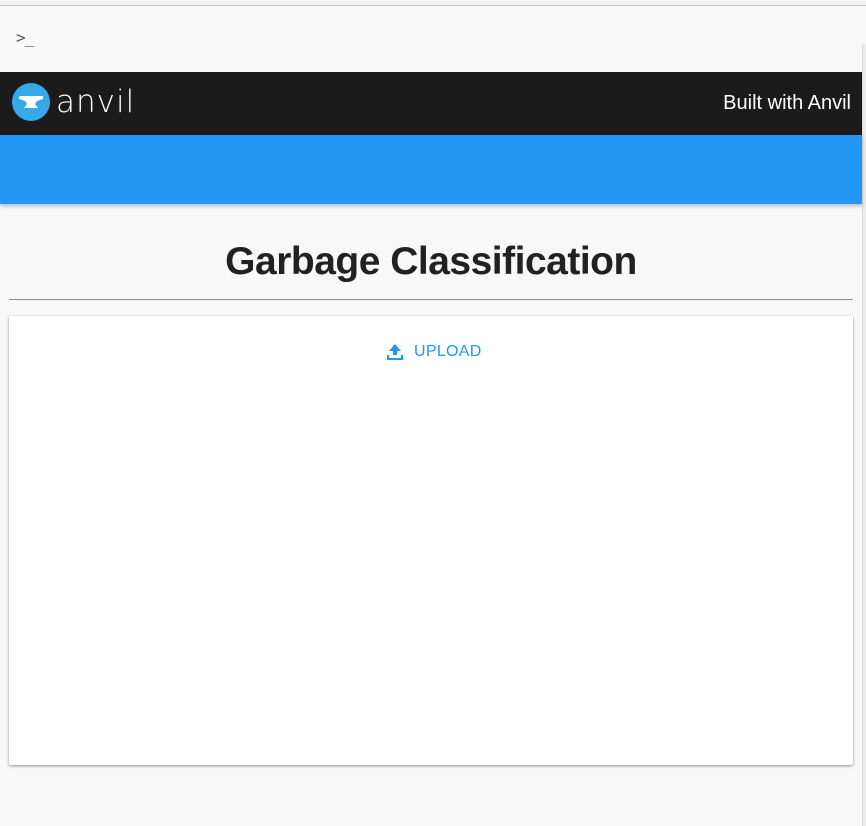 This screenshot has height=826, width=866. I want to click on scrollbar-track, so click(864, 435).